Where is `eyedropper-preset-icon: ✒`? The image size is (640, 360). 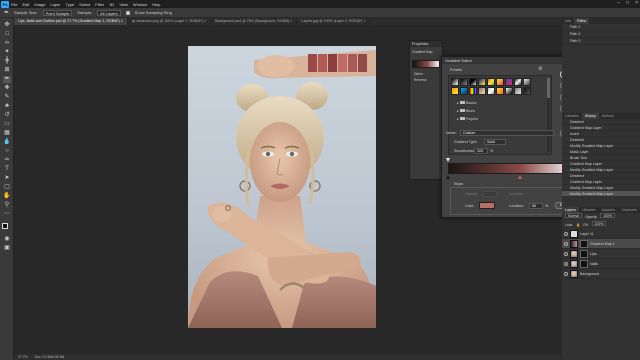
eyedropper-preset-icon: ✒ is located at coordinates (6, 12).